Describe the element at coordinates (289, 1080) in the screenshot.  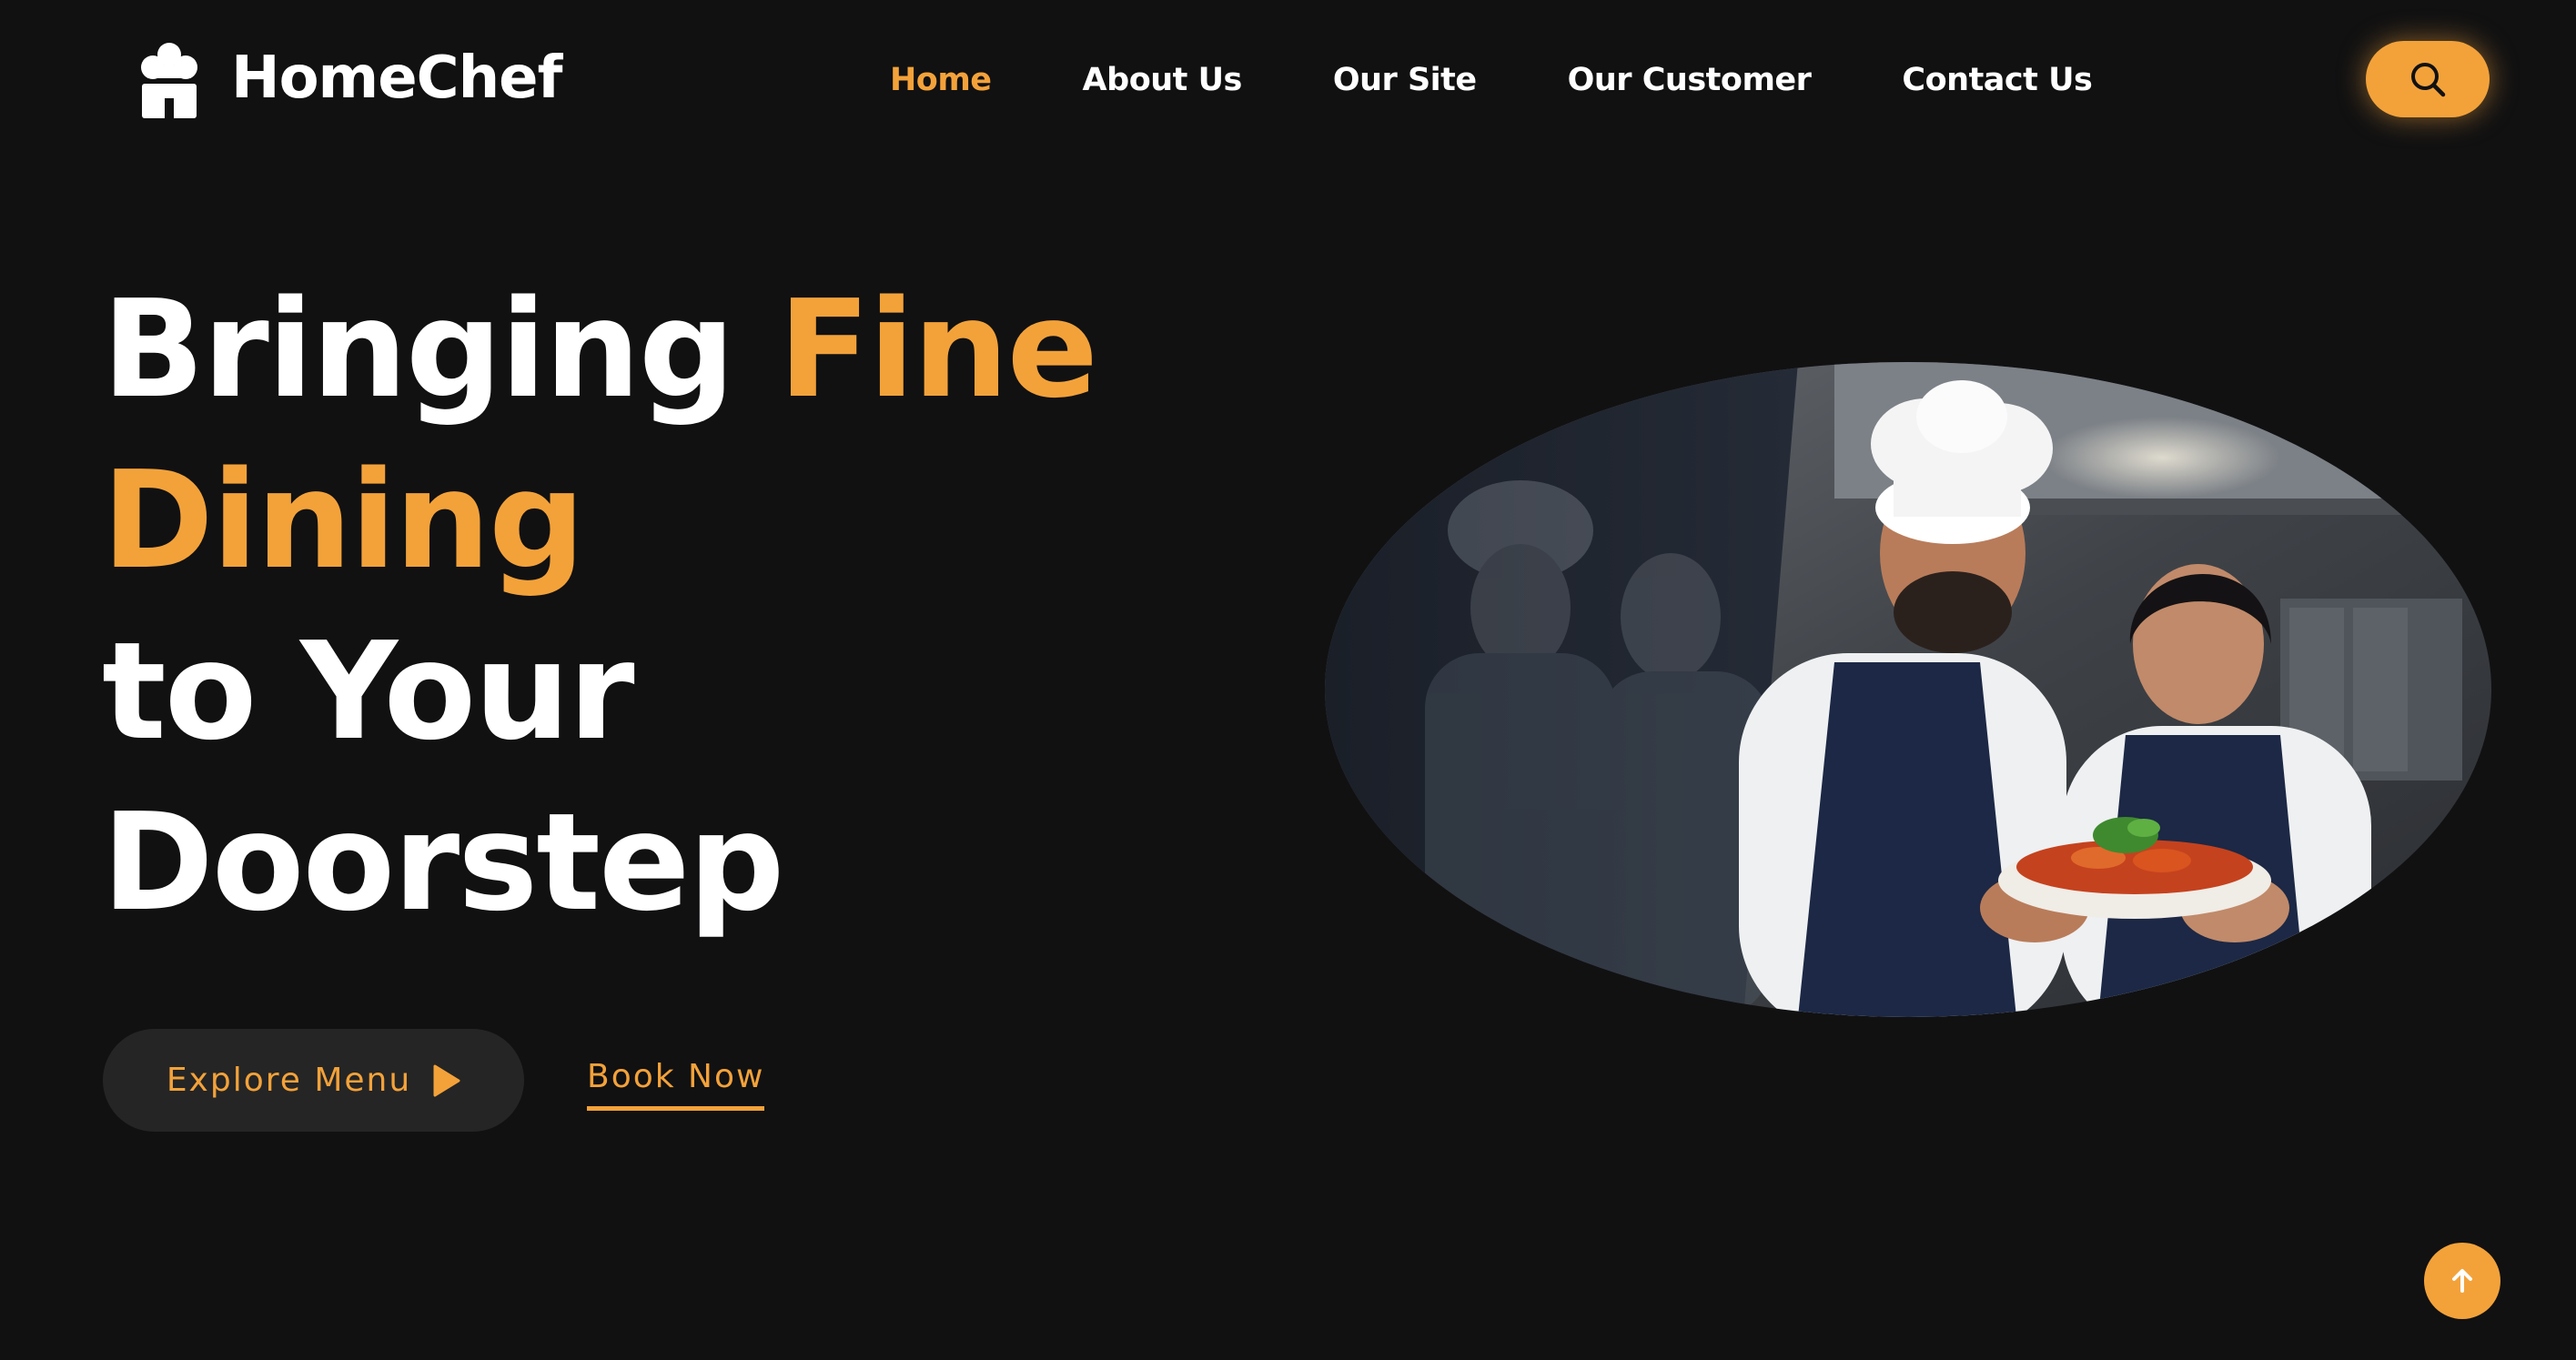
I see `explore-menu-label: Explore Menu` at that location.